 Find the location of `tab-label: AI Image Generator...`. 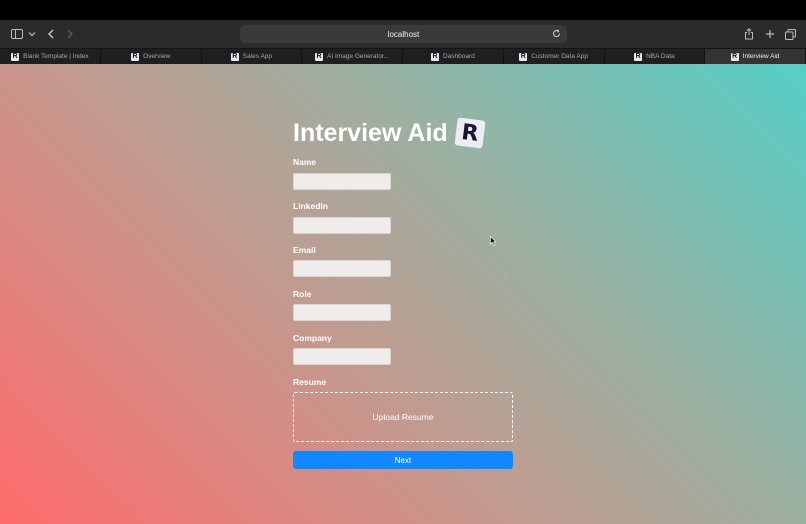

tab-label: AI Image Generator... is located at coordinates (358, 56).